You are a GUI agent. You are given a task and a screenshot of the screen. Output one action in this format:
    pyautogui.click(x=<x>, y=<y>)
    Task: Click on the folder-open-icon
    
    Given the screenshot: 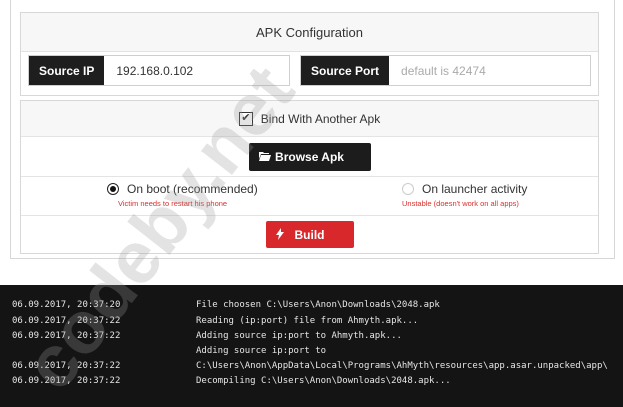 What is the action you would take?
    pyautogui.click(x=264, y=157)
    